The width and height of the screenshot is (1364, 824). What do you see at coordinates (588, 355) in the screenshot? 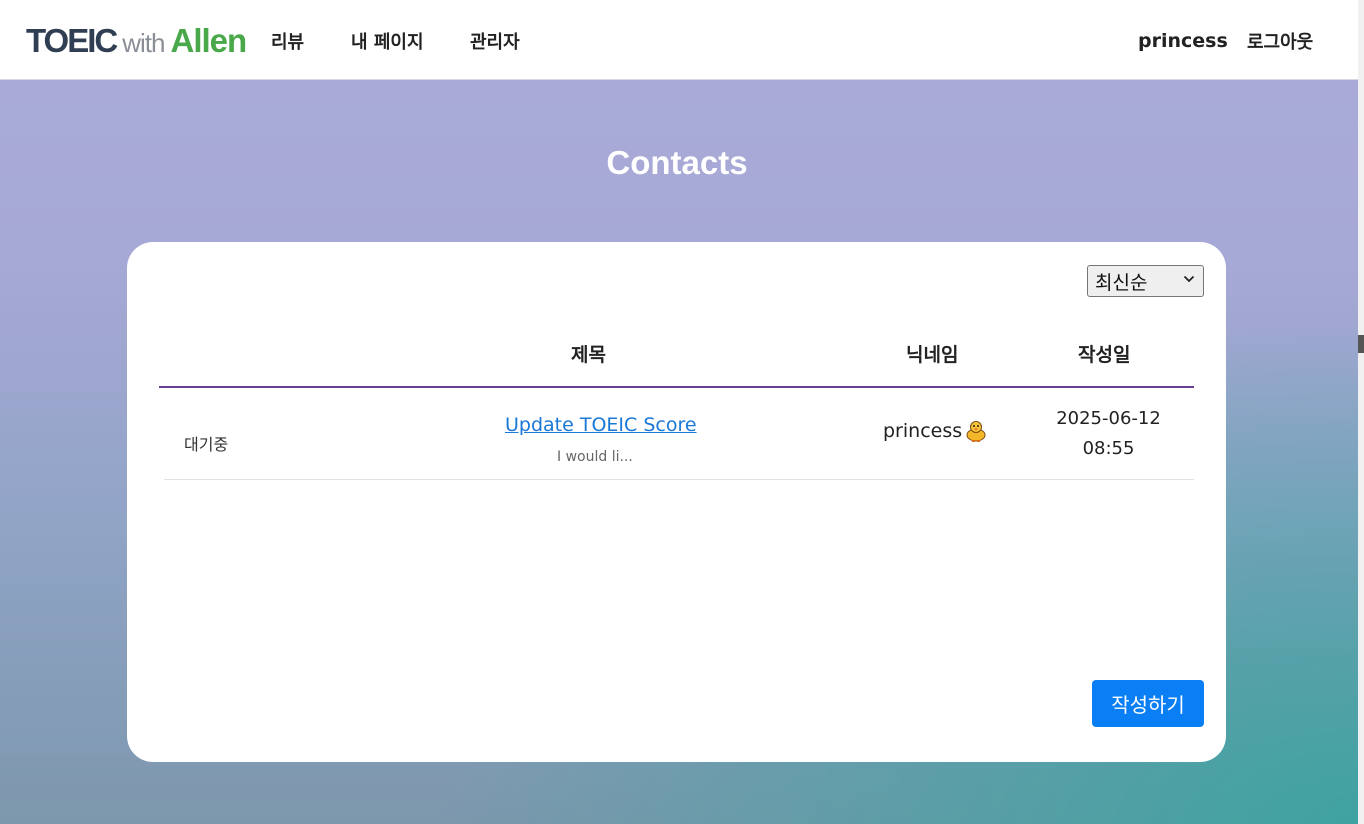
I see `column-header-title: 제목` at bounding box center [588, 355].